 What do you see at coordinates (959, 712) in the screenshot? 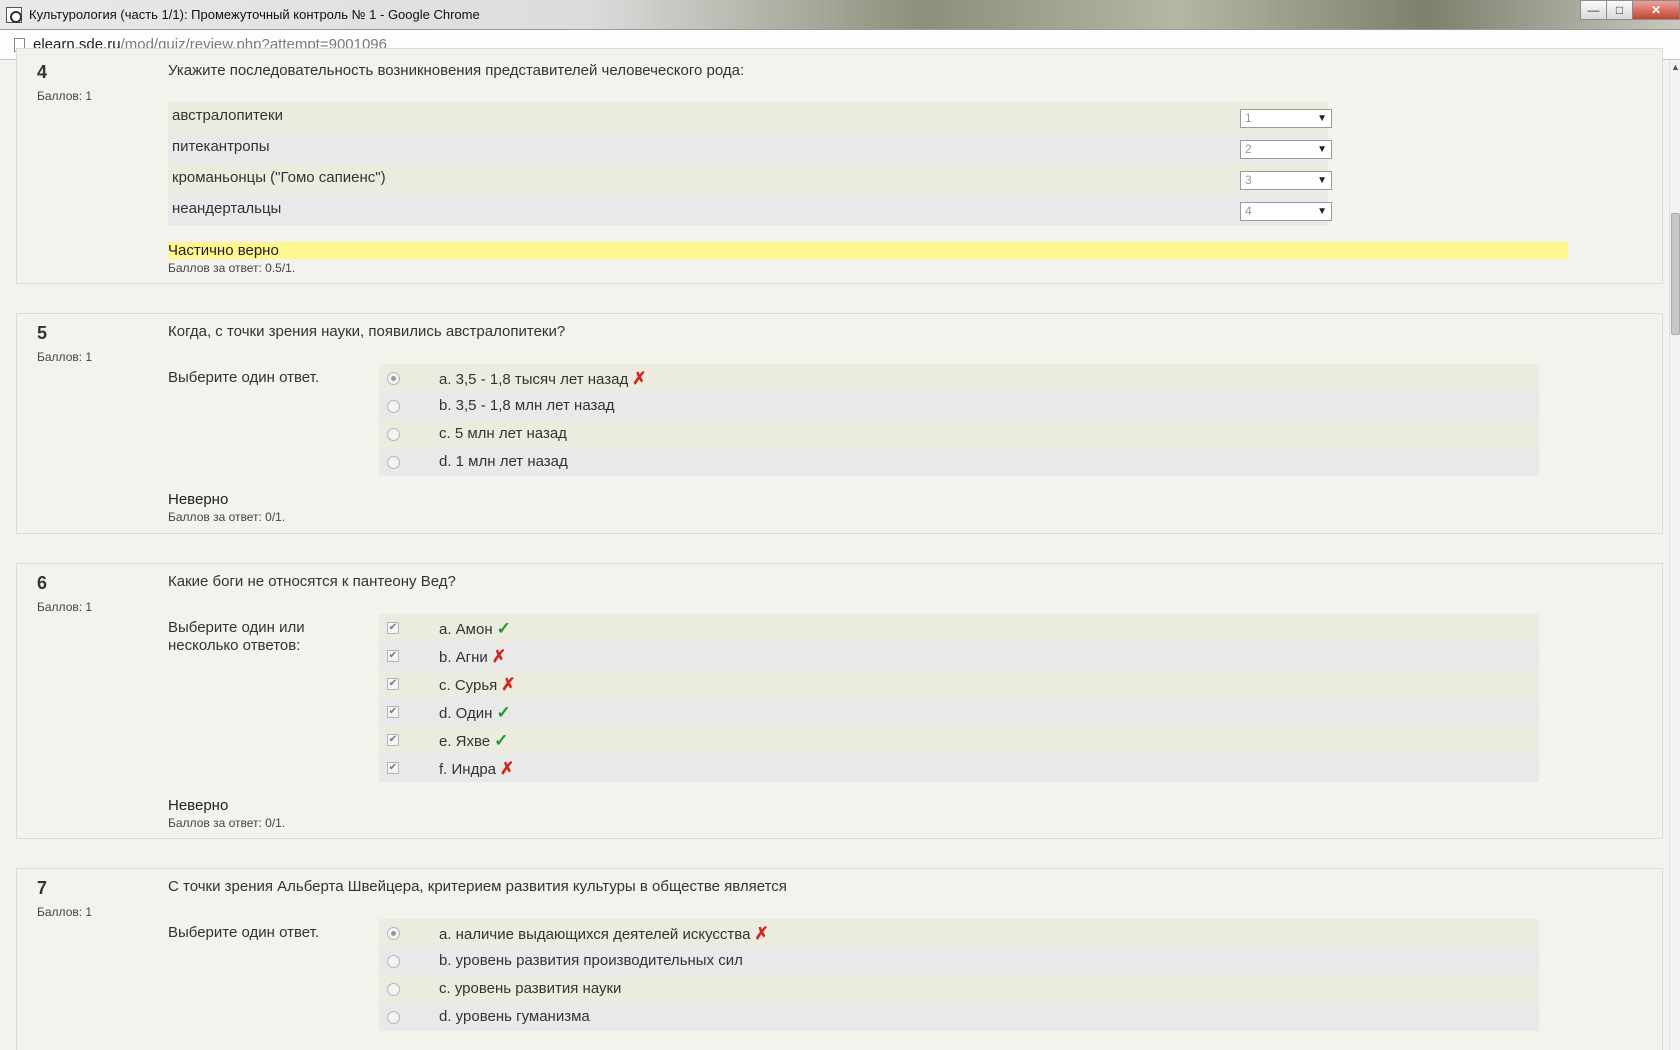
I see `answer-option: ✔ d. Один ✓` at bounding box center [959, 712].